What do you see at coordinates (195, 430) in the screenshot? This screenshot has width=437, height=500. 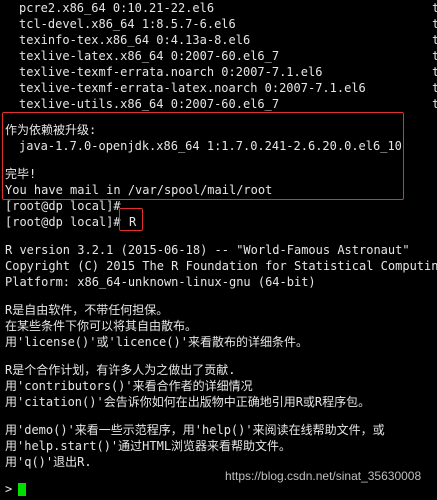 I see `help-line: 用'demo()'来看一些示范程序，用'help()'来阅读在线帮助文件，或` at bounding box center [195, 430].